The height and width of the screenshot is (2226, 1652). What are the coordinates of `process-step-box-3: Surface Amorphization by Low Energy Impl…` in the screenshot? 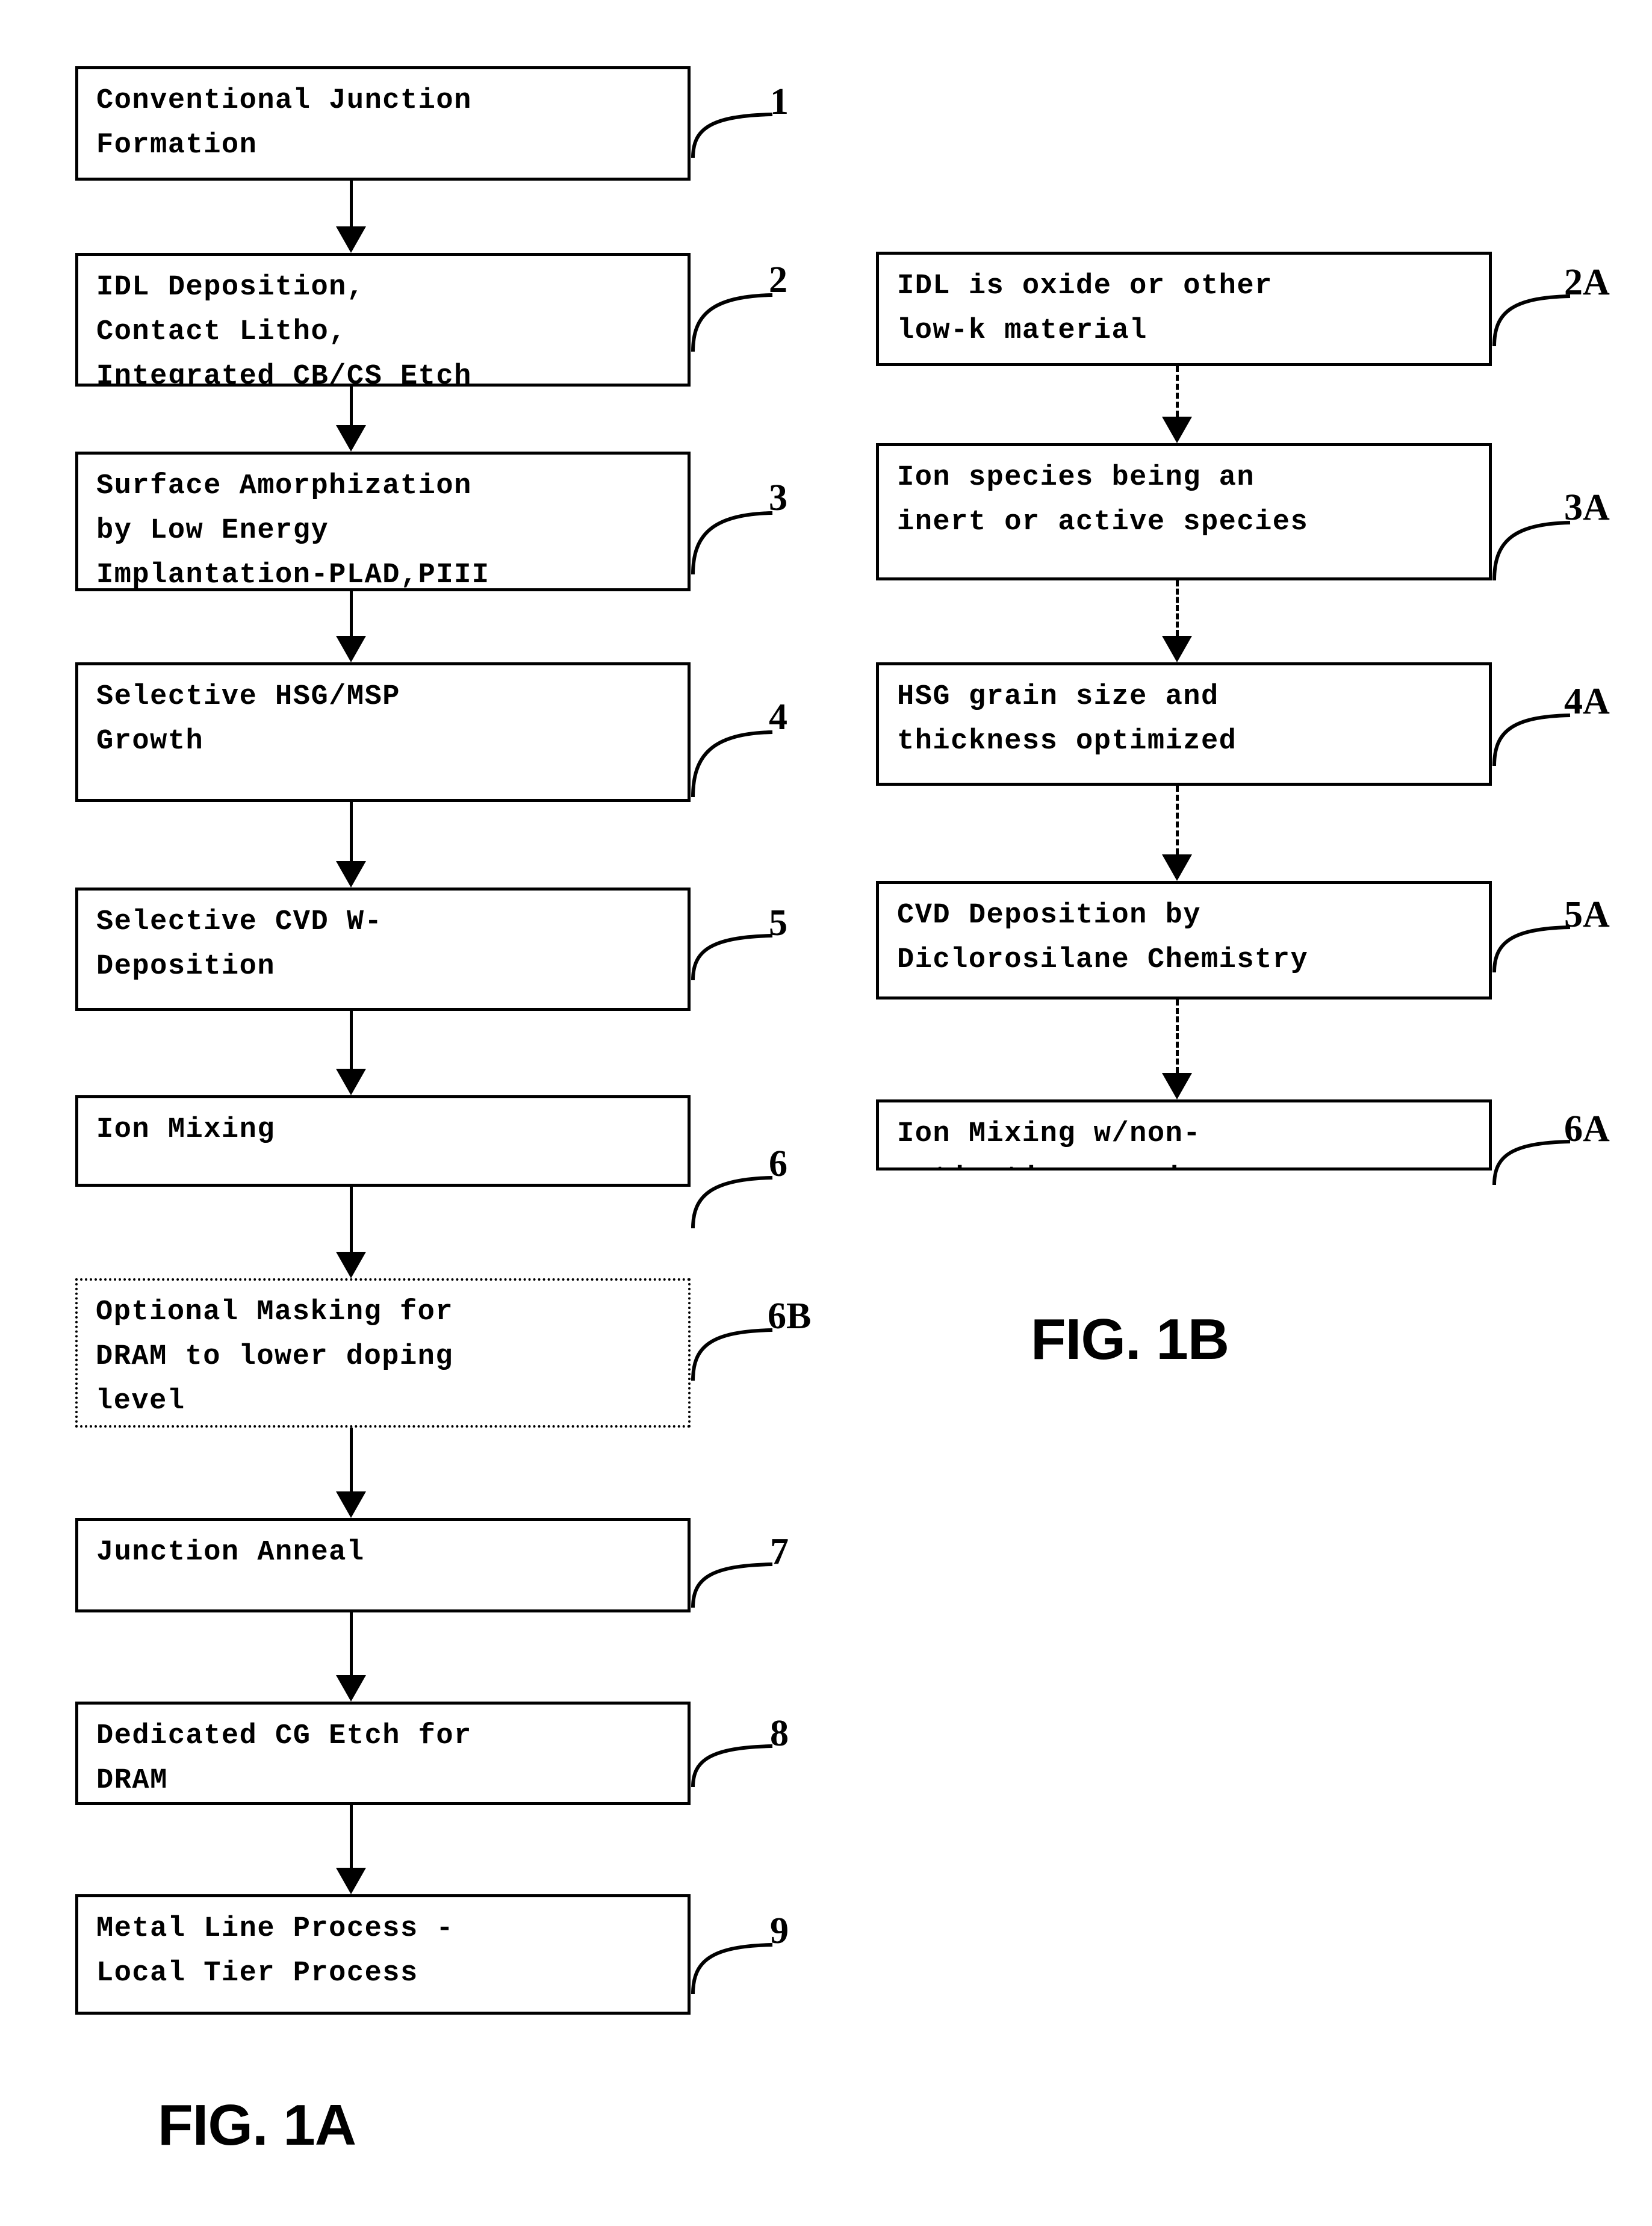 It's located at (383, 522).